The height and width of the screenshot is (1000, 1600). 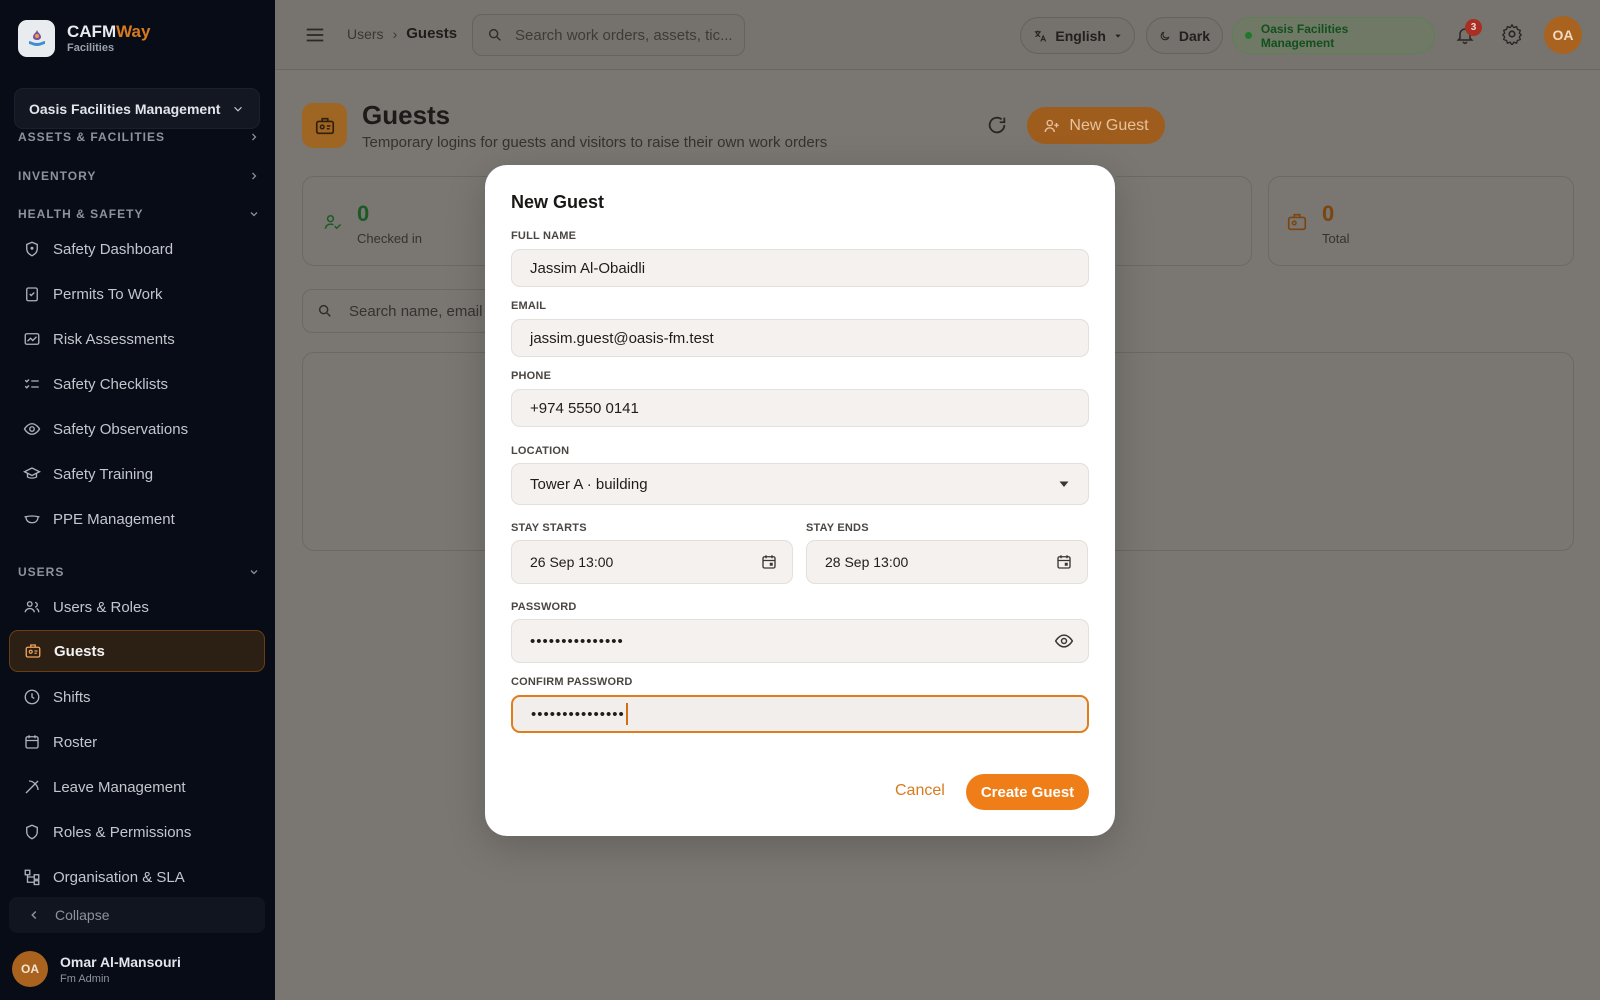 What do you see at coordinates (529, 306) in the screenshot?
I see `email-label: EMAIL` at bounding box center [529, 306].